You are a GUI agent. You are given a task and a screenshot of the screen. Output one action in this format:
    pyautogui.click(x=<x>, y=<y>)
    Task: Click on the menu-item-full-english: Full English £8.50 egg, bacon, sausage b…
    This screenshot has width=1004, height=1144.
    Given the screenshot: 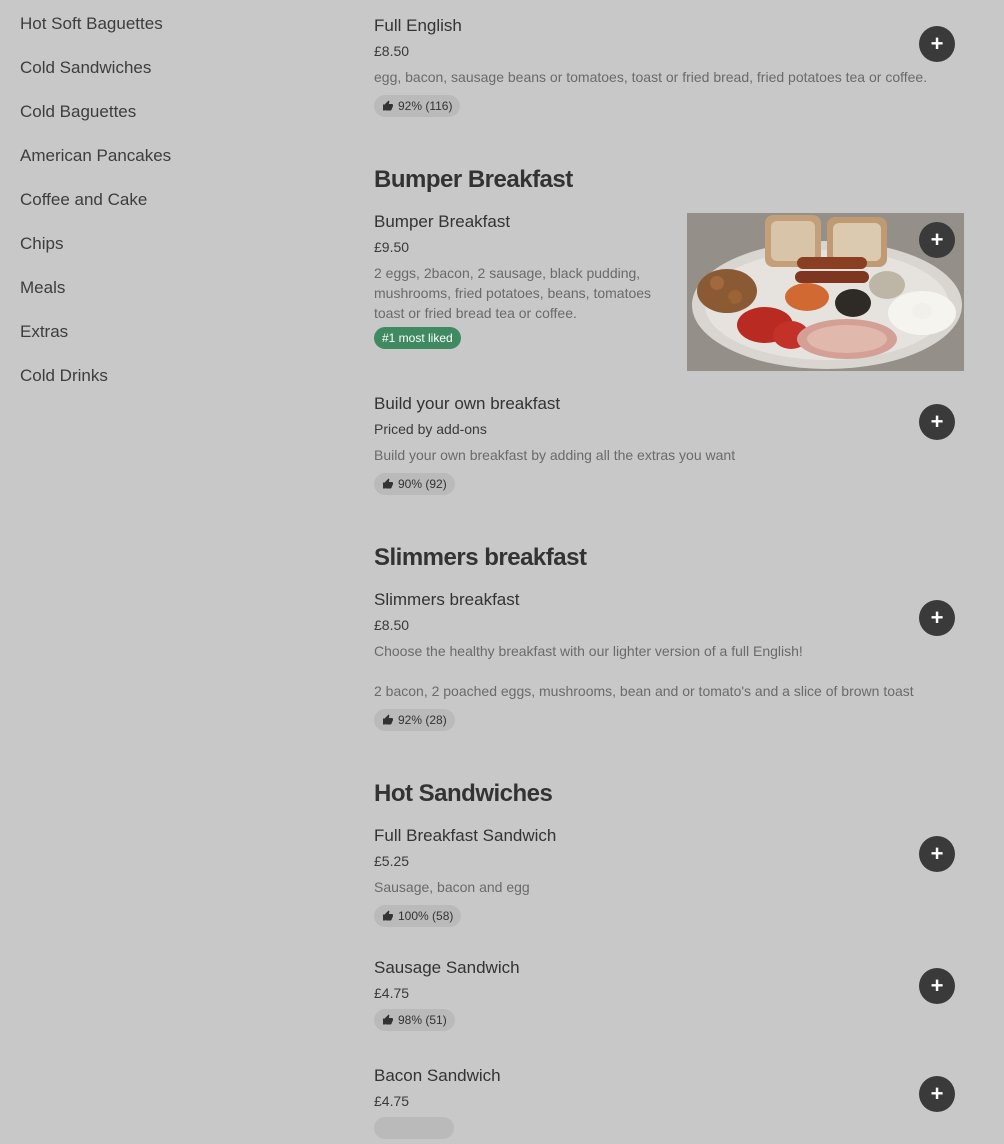 What is the action you would take?
    pyautogui.click(x=669, y=65)
    